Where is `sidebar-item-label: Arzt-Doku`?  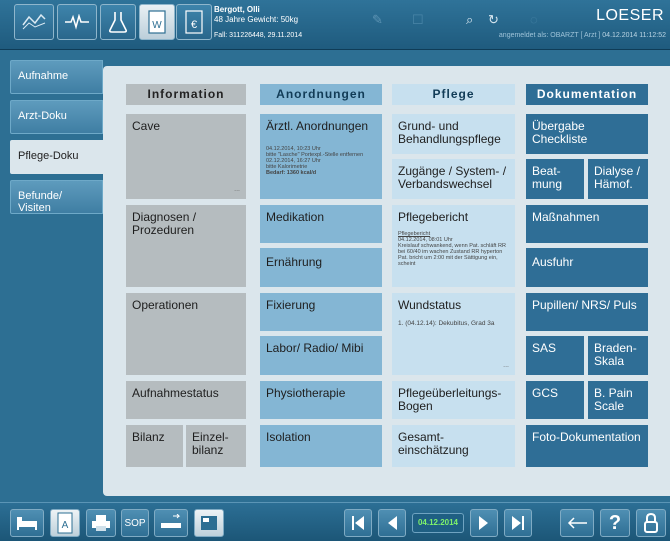
sidebar-item-label: Arzt-Doku is located at coordinates (42, 116).